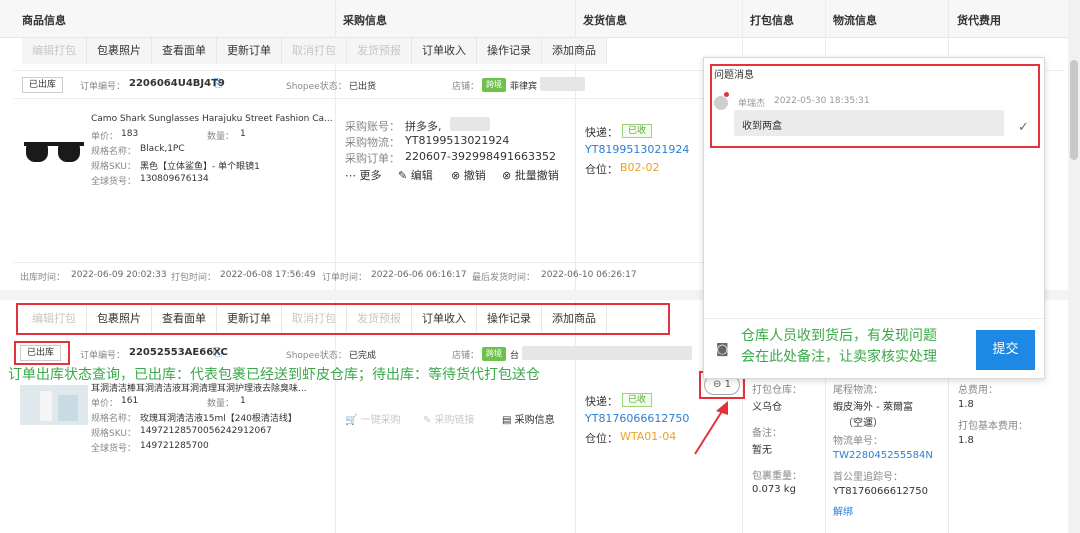 This screenshot has width=1080, height=533. I want to click on camera-icon: ◙, so click(722, 349).